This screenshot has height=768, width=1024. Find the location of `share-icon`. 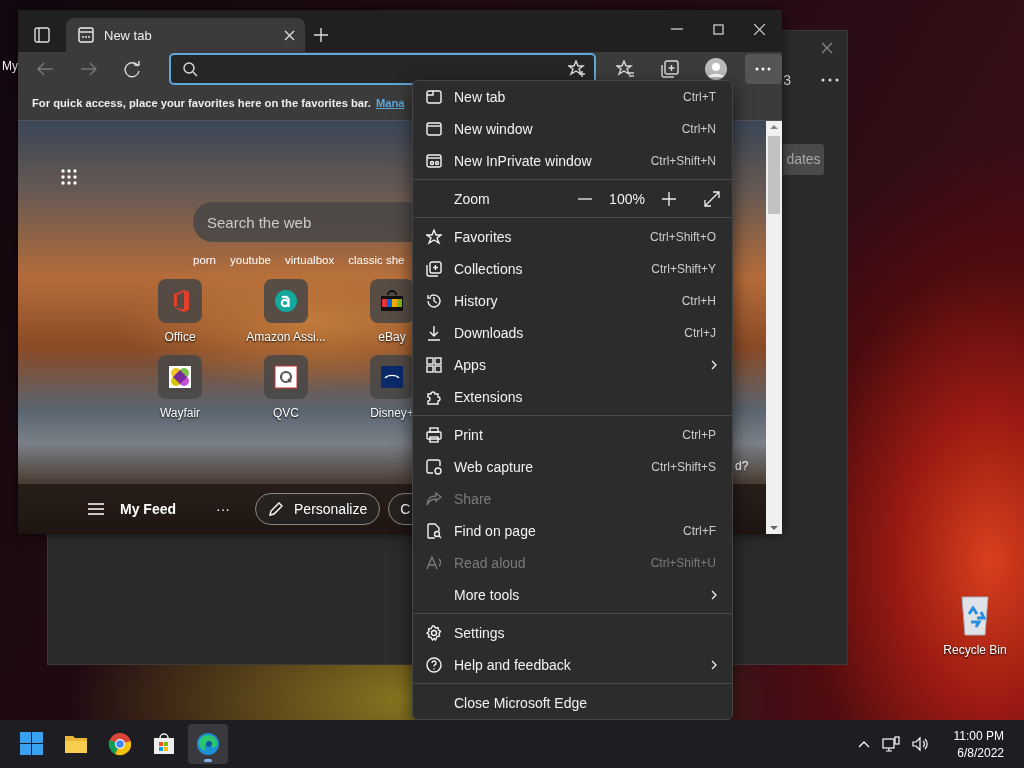

share-icon is located at coordinates (434, 499).